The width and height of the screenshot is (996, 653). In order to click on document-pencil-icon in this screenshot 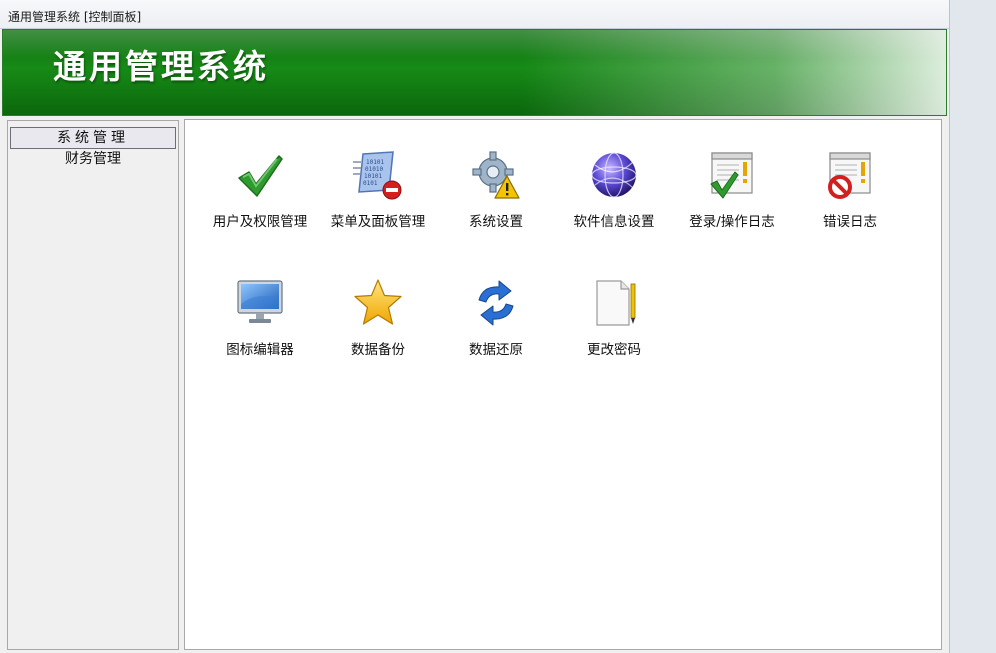, I will do `click(616, 303)`.